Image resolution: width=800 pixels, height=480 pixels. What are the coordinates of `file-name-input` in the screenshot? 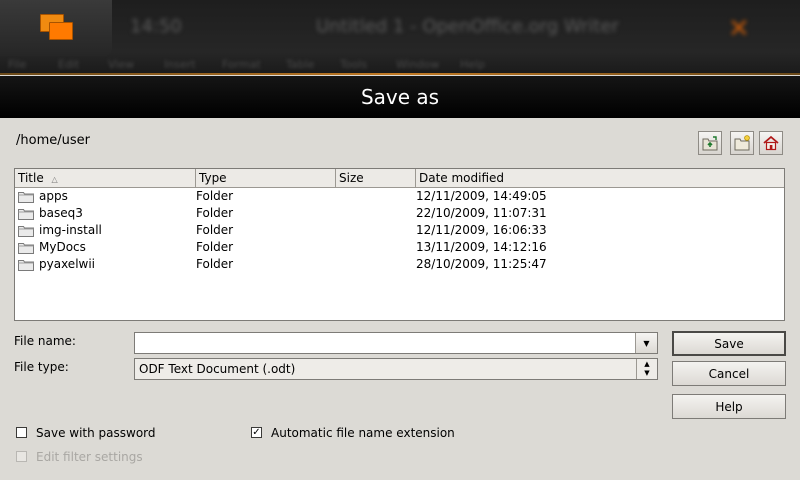 It's located at (386, 343).